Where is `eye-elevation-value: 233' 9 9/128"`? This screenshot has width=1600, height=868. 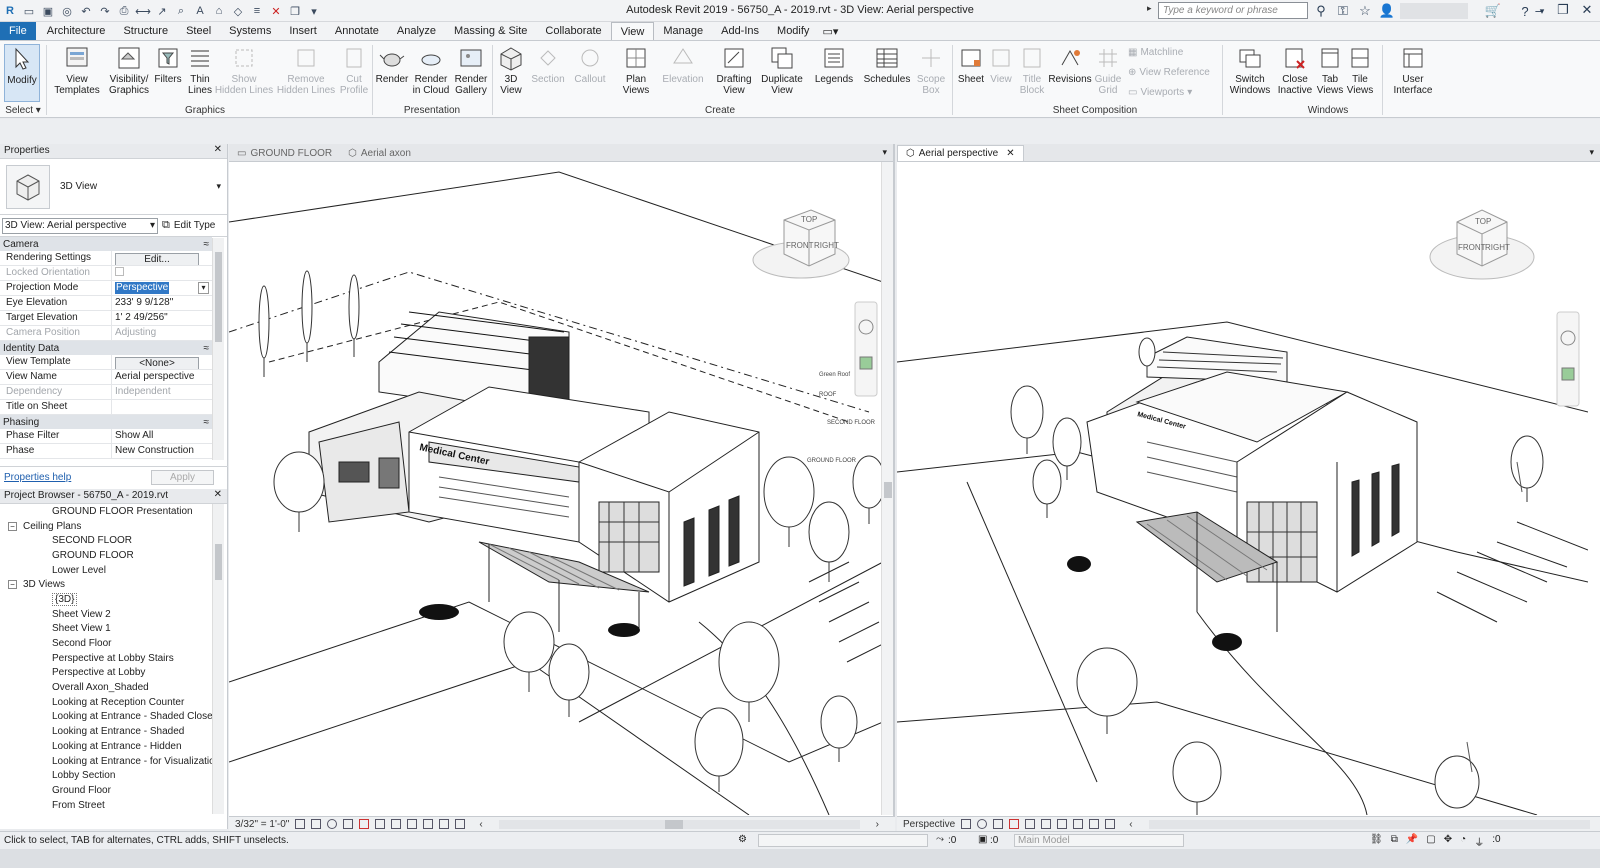
eye-elevation-value: 233' 9 9/128" is located at coordinates (162, 303).